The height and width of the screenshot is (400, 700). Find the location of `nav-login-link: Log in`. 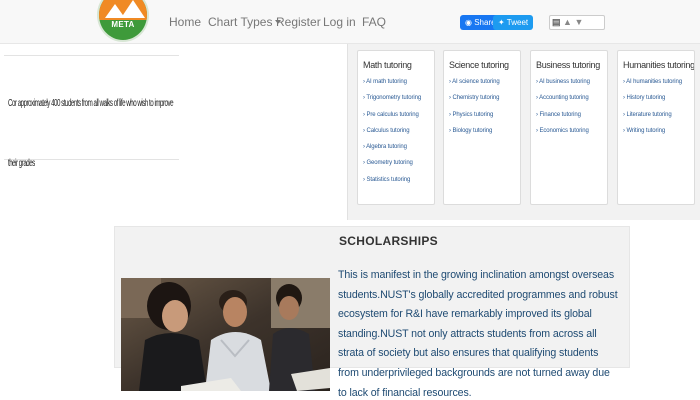

nav-login-link: Log in is located at coordinates (339, 22).